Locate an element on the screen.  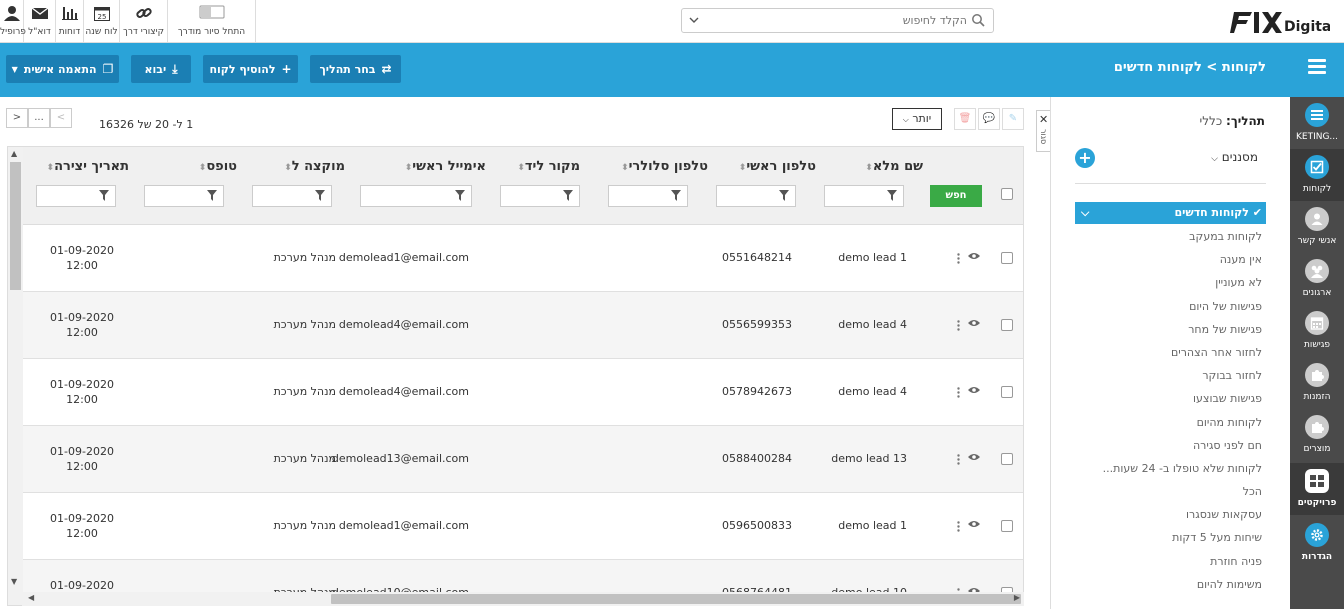
add-filter-button: + is located at coordinates (1085, 158).